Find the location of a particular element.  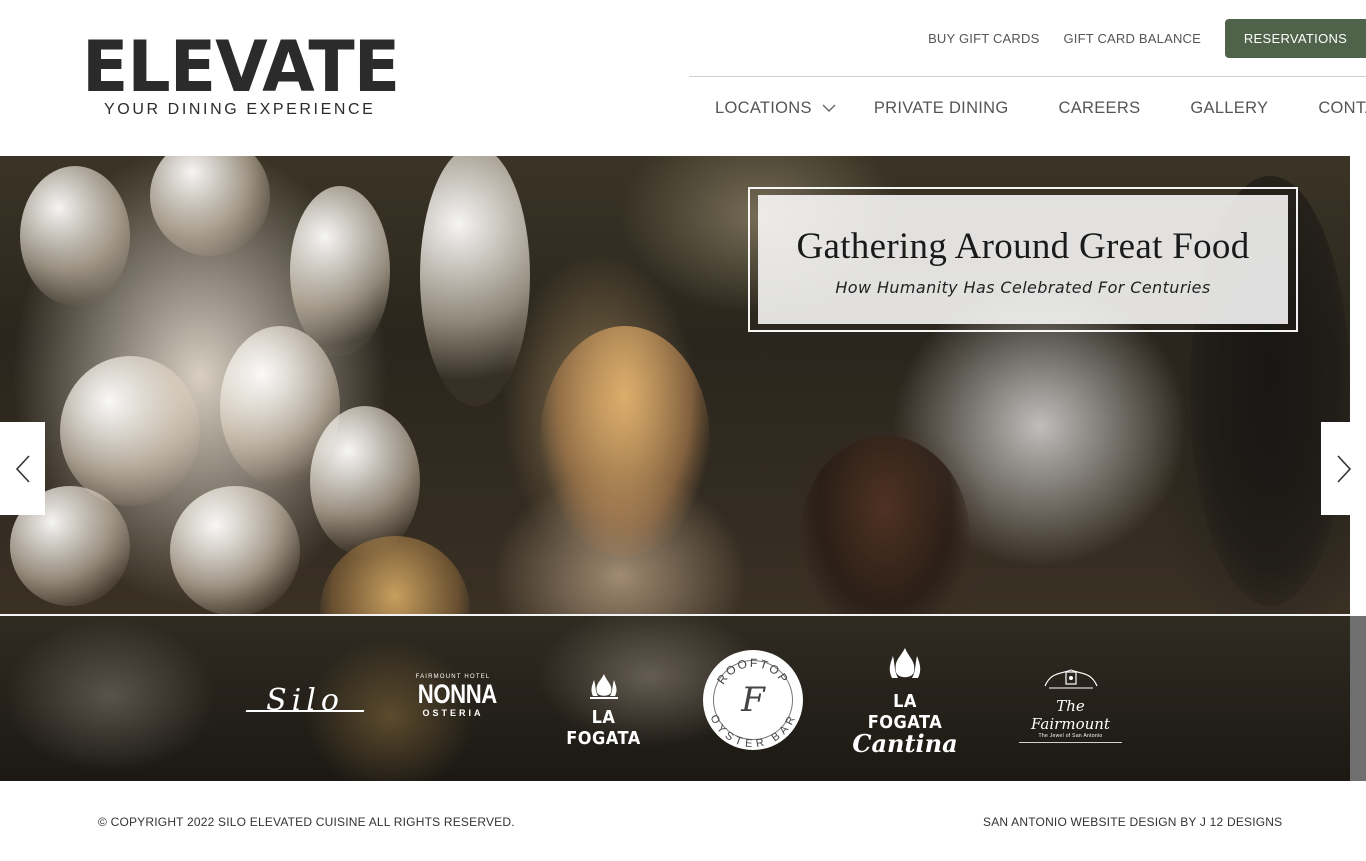

slider-next-button is located at coordinates (1343, 468).